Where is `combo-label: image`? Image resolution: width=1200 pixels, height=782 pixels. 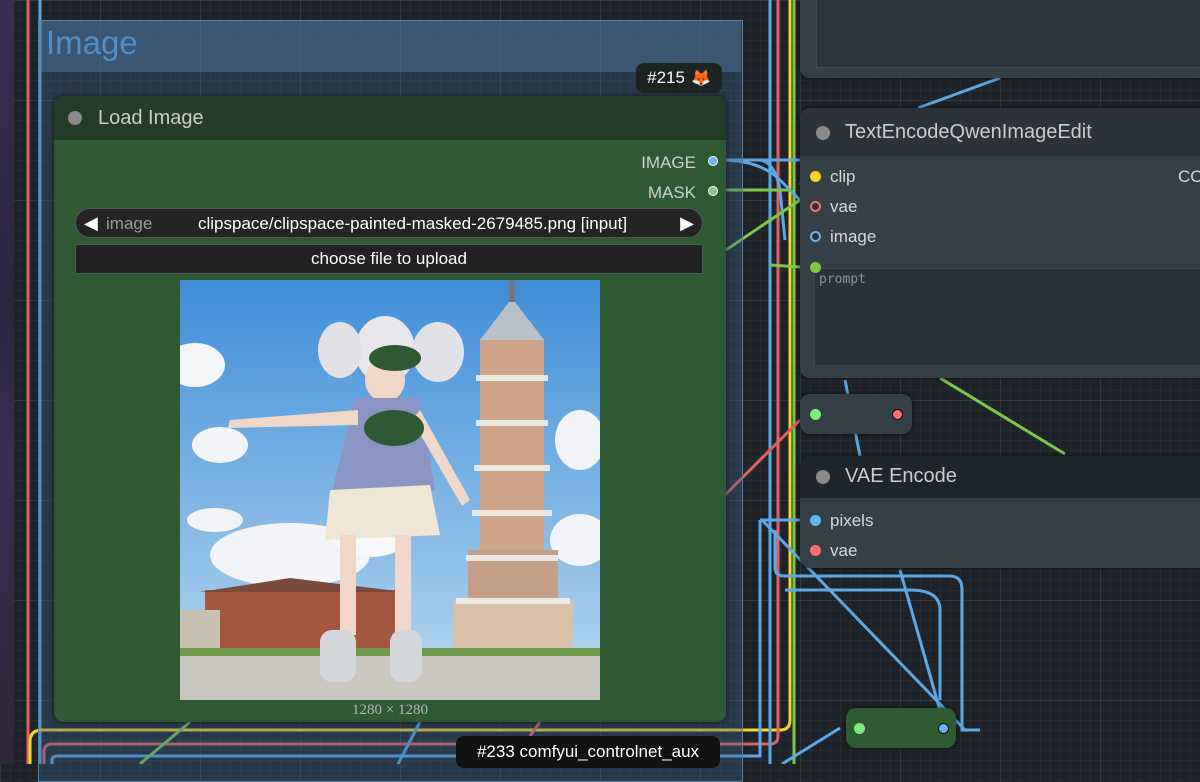
combo-label: image is located at coordinates (129, 223).